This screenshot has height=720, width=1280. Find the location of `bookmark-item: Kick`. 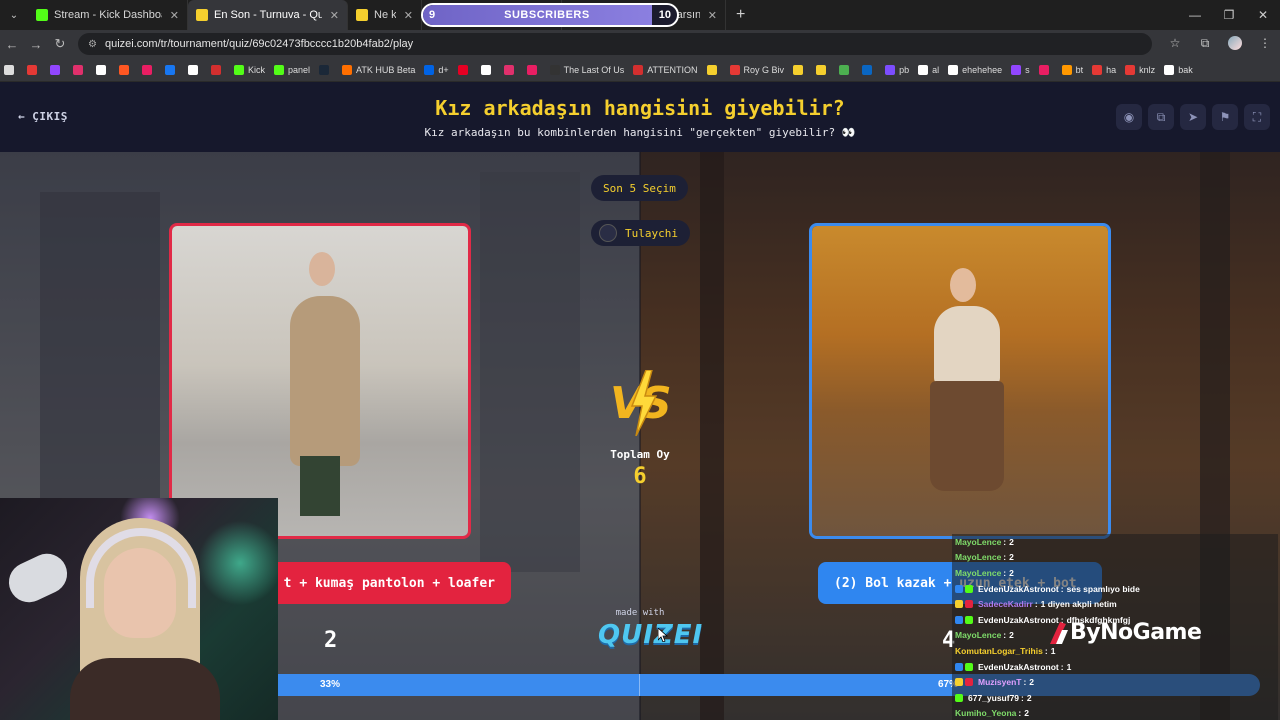

bookmark-item: Kick is located at coordinates (249, 69).